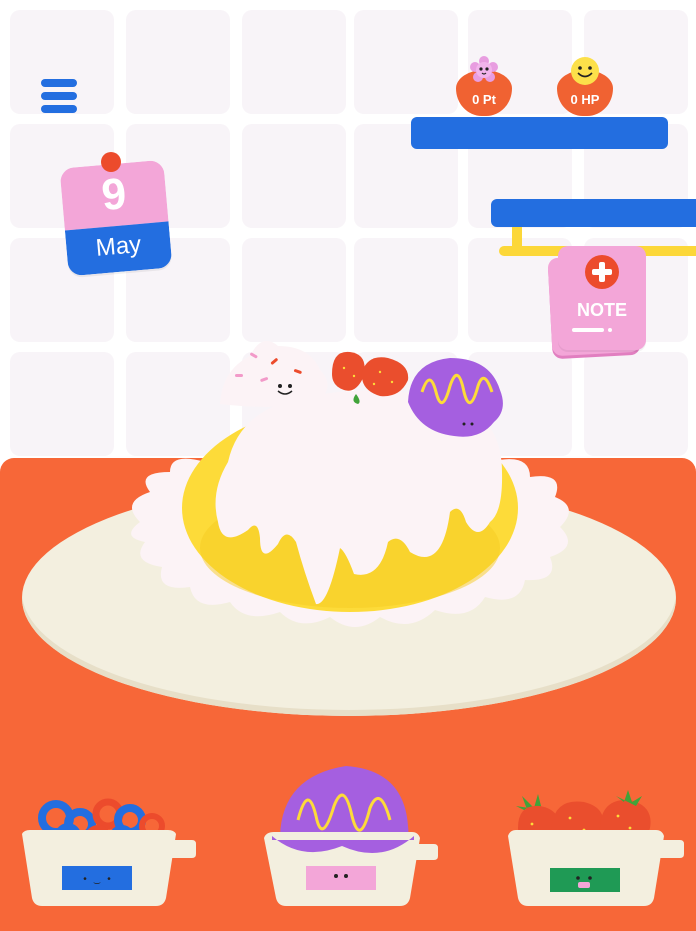 The height and width of the screenshot is (931, 696). I want to click on calendar-day: 9, so click(114, 195).